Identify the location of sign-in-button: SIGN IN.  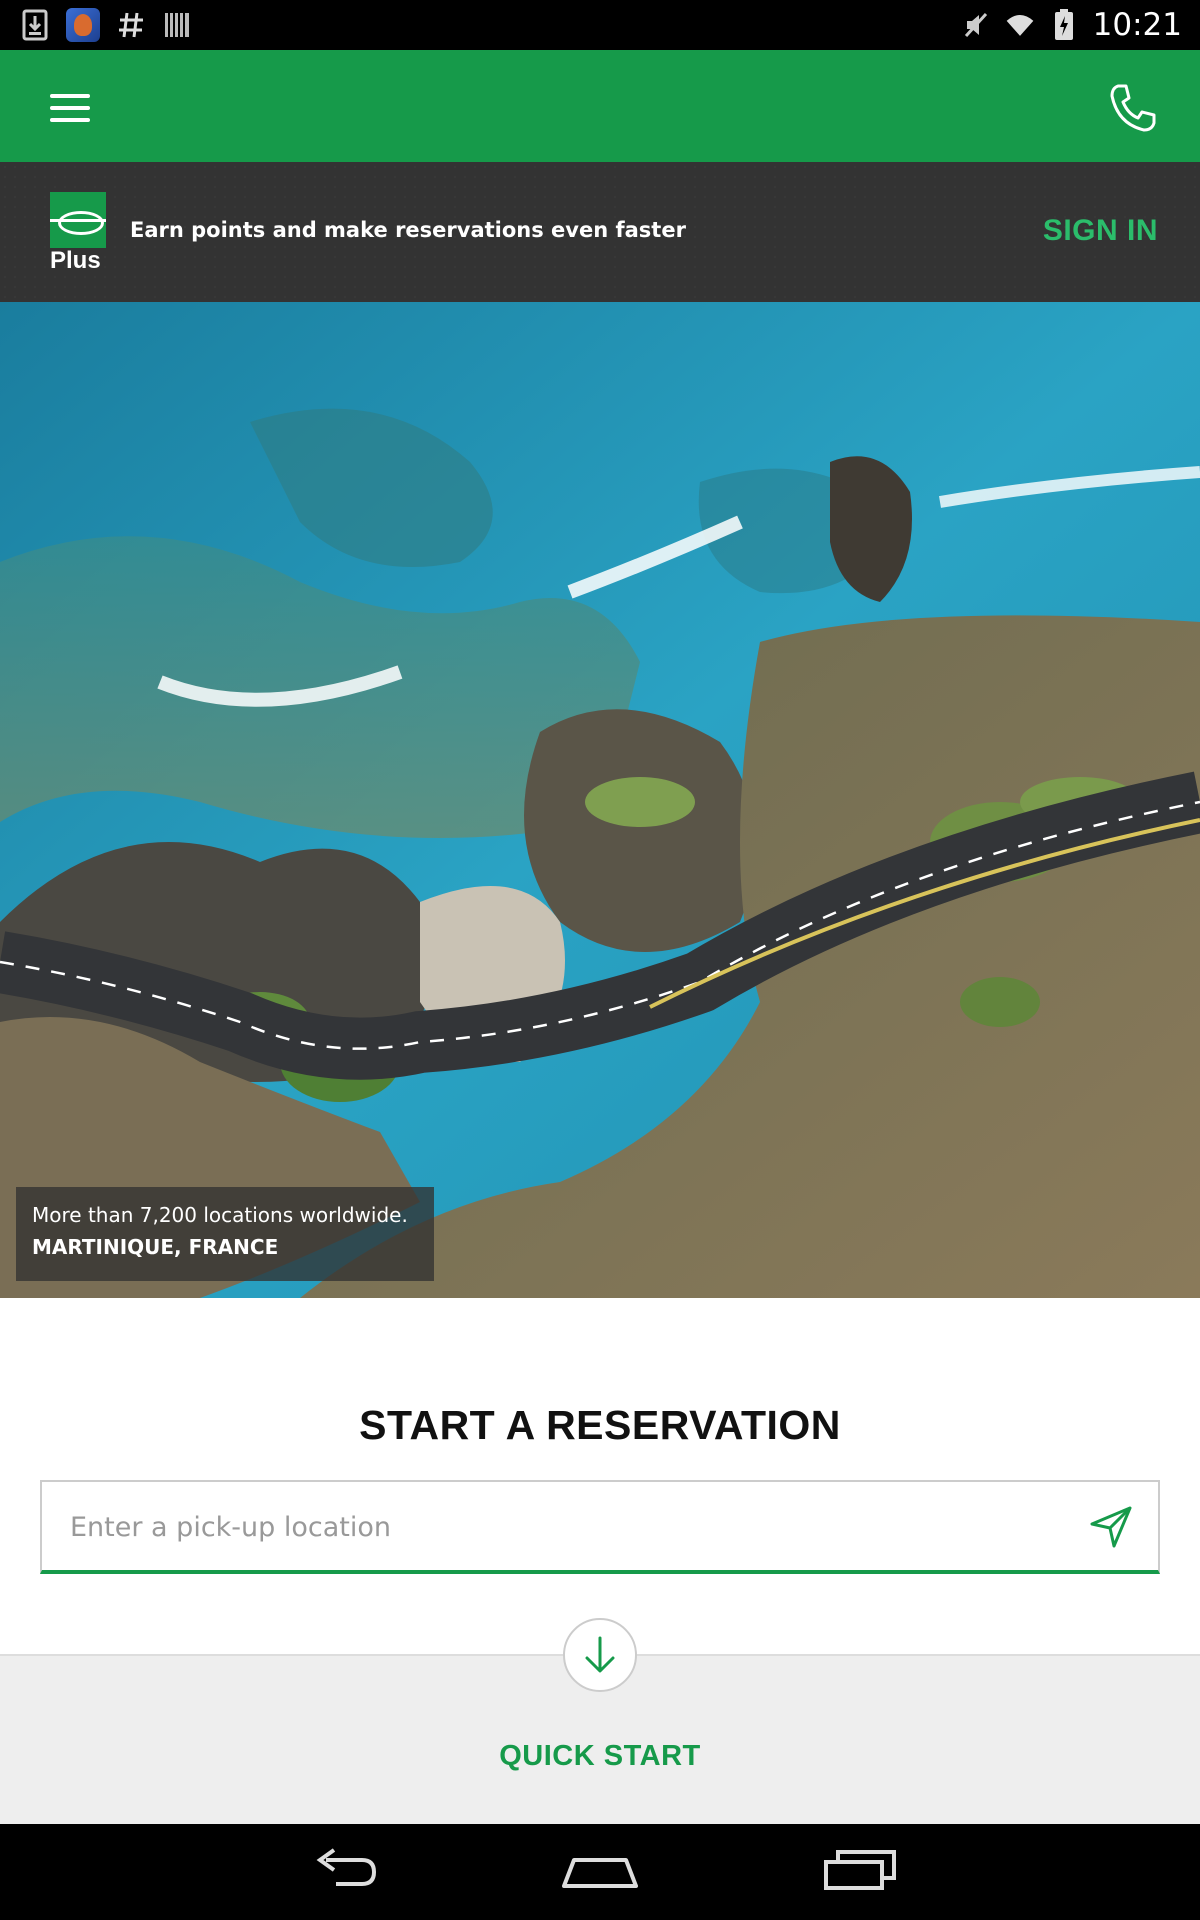
(1100, 231).